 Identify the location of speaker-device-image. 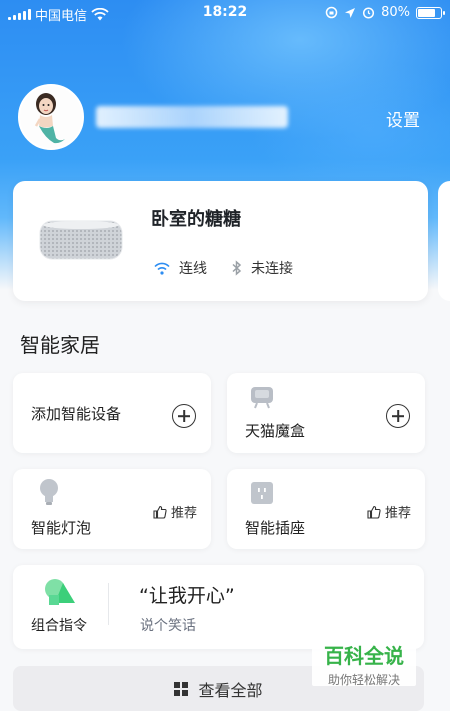
(81, 241).